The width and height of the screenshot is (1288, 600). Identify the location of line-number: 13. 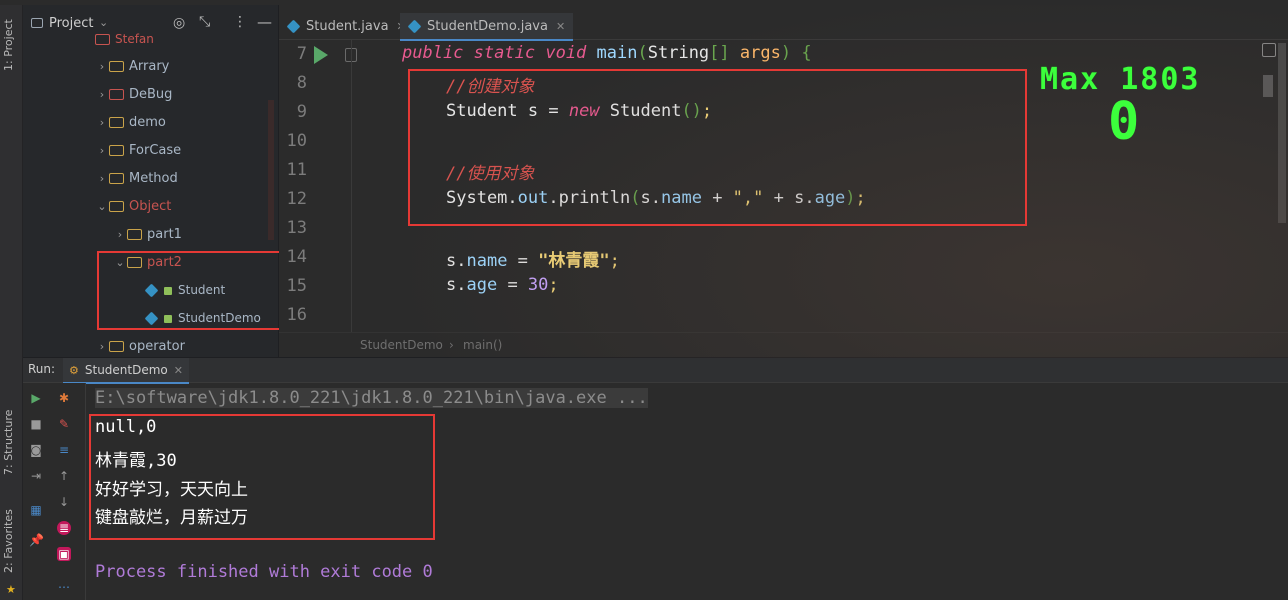
(296, 228).